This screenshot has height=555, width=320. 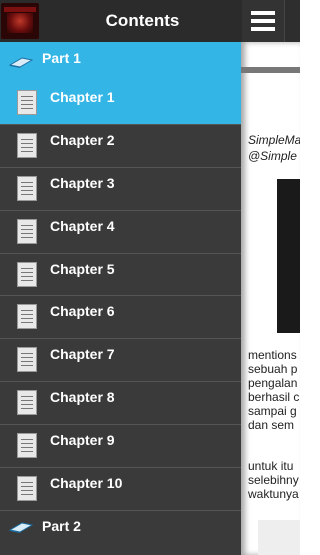 I want to click on drawer-chapter-6: Chapter 6, so click(x=120, y=316).